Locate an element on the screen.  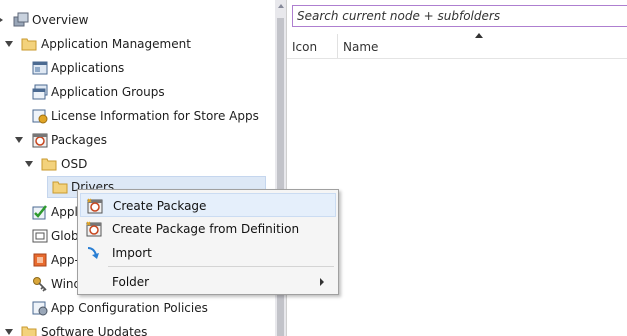
menu-item-label: Import is located at coordinates (132, 253).